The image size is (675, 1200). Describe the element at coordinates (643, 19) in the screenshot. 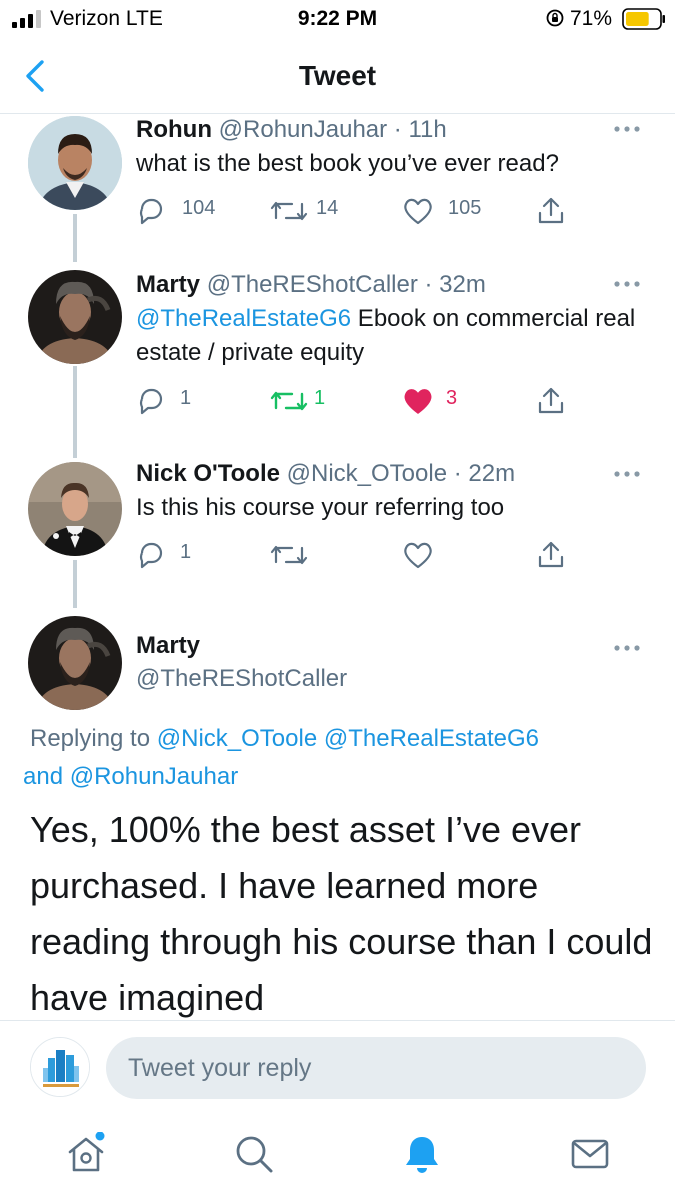

I see `battery-icon` at that location.